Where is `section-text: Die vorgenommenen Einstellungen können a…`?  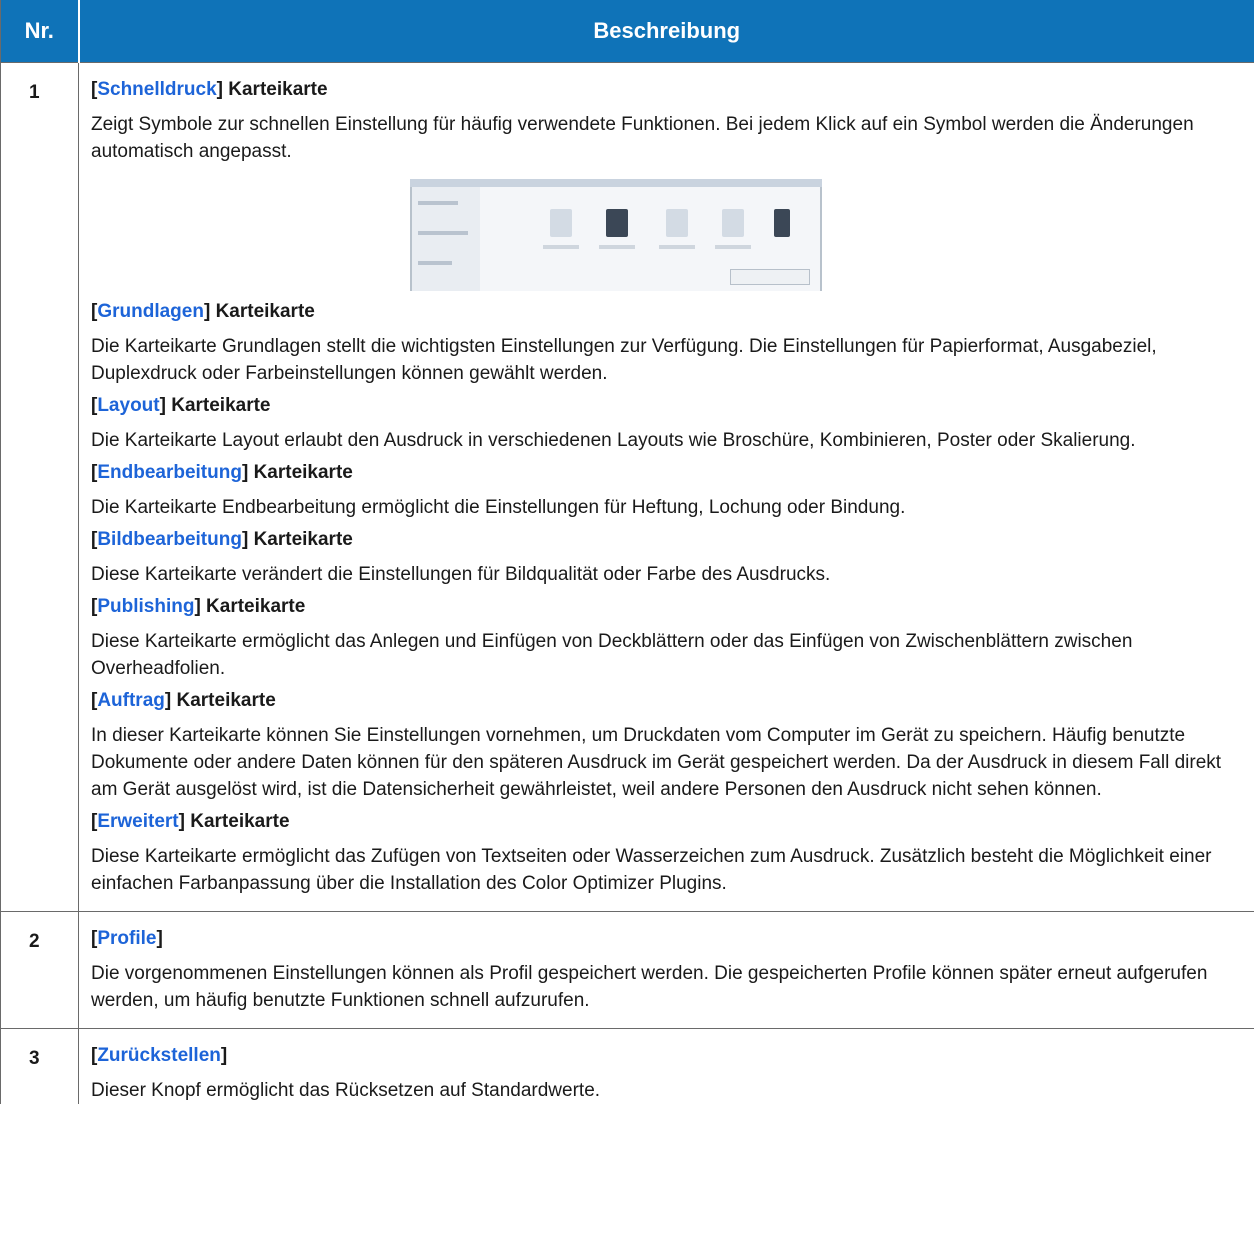 section-text: Die vorgenommenen Einstellungen können a… is located at coordinates (649, 987).